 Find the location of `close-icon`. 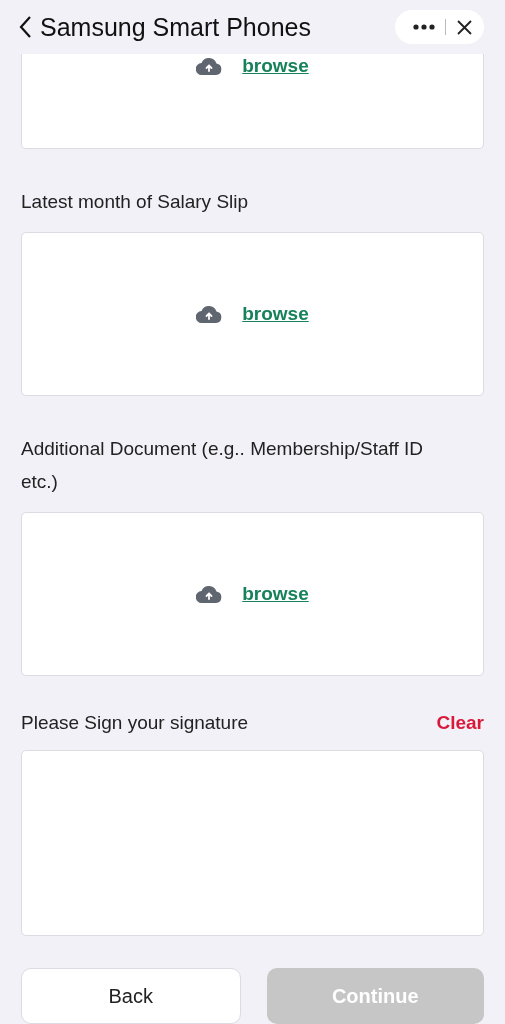

close-icon is located at coordinates (464, 27).